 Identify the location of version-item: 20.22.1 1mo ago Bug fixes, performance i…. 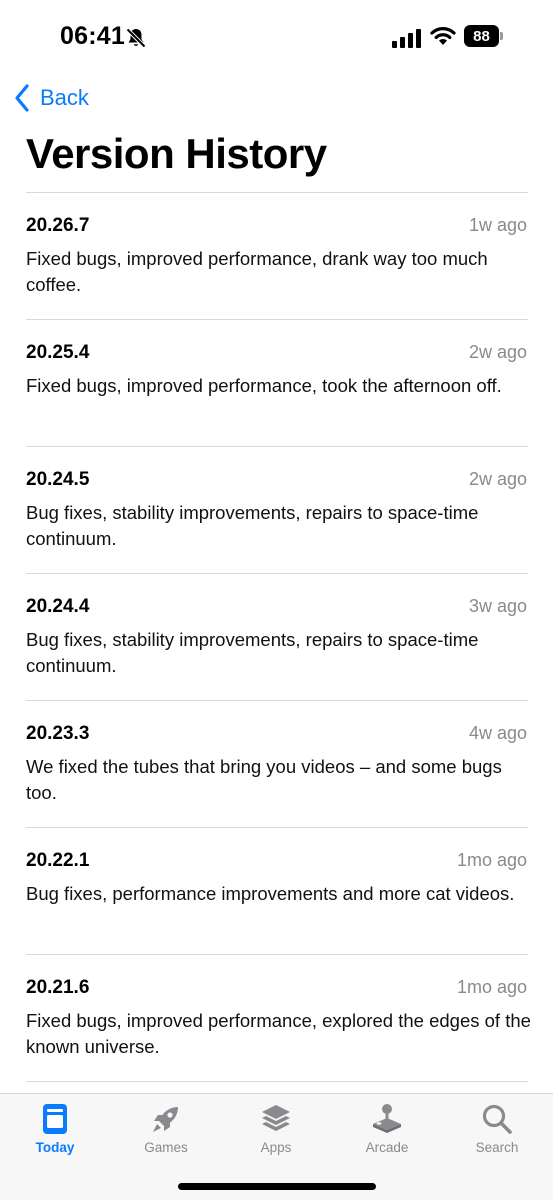
(276, 891).